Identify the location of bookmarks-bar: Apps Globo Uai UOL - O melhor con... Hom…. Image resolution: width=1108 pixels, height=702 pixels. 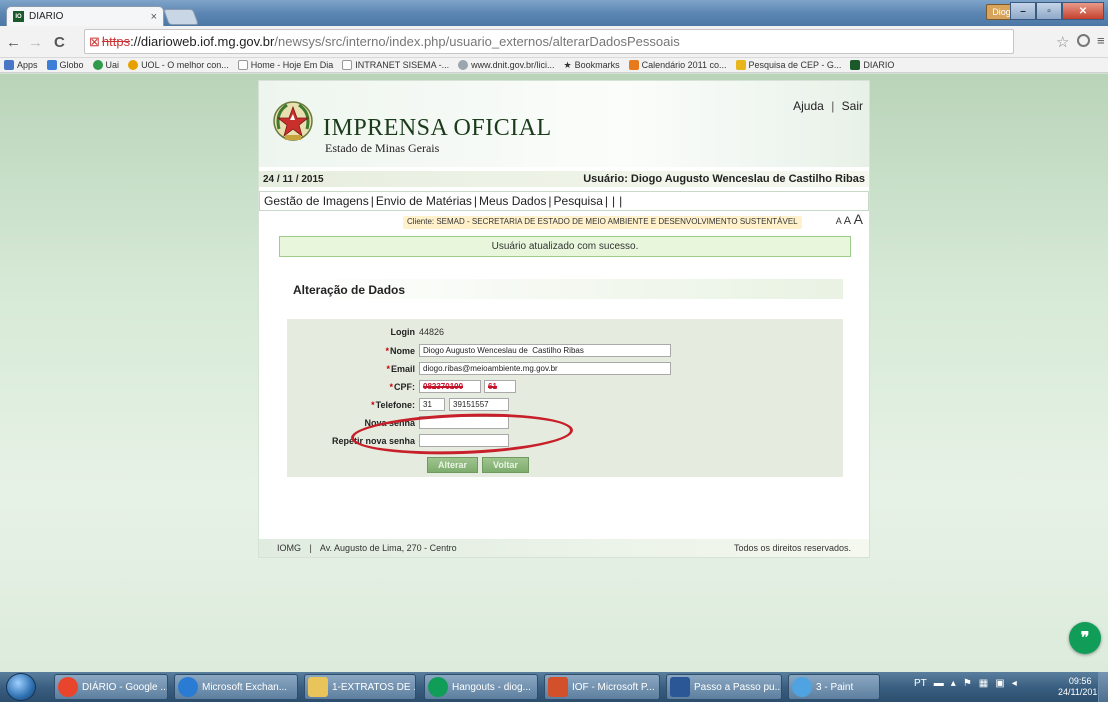
(554, 65).